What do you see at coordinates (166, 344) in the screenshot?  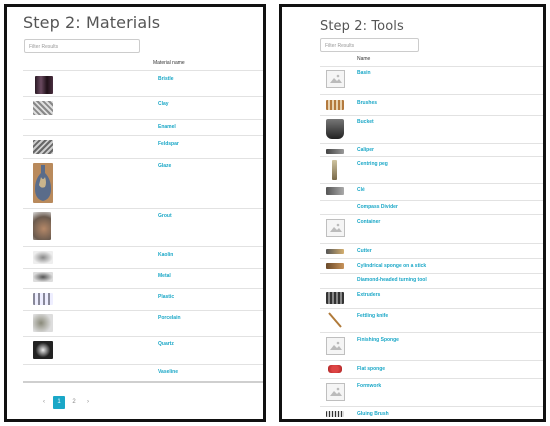 I see `material-link: Quartz` at bounding box center [166, 344].